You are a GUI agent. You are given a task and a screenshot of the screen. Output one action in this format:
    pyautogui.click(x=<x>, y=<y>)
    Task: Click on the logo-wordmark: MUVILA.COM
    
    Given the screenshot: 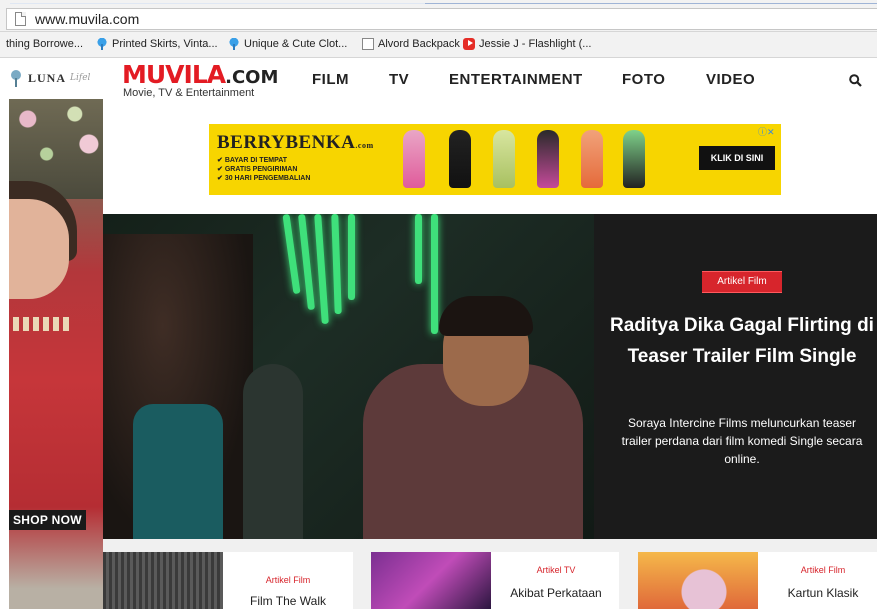 What is the action you would take?
    pyautogui.click(x=200, y=74)
    